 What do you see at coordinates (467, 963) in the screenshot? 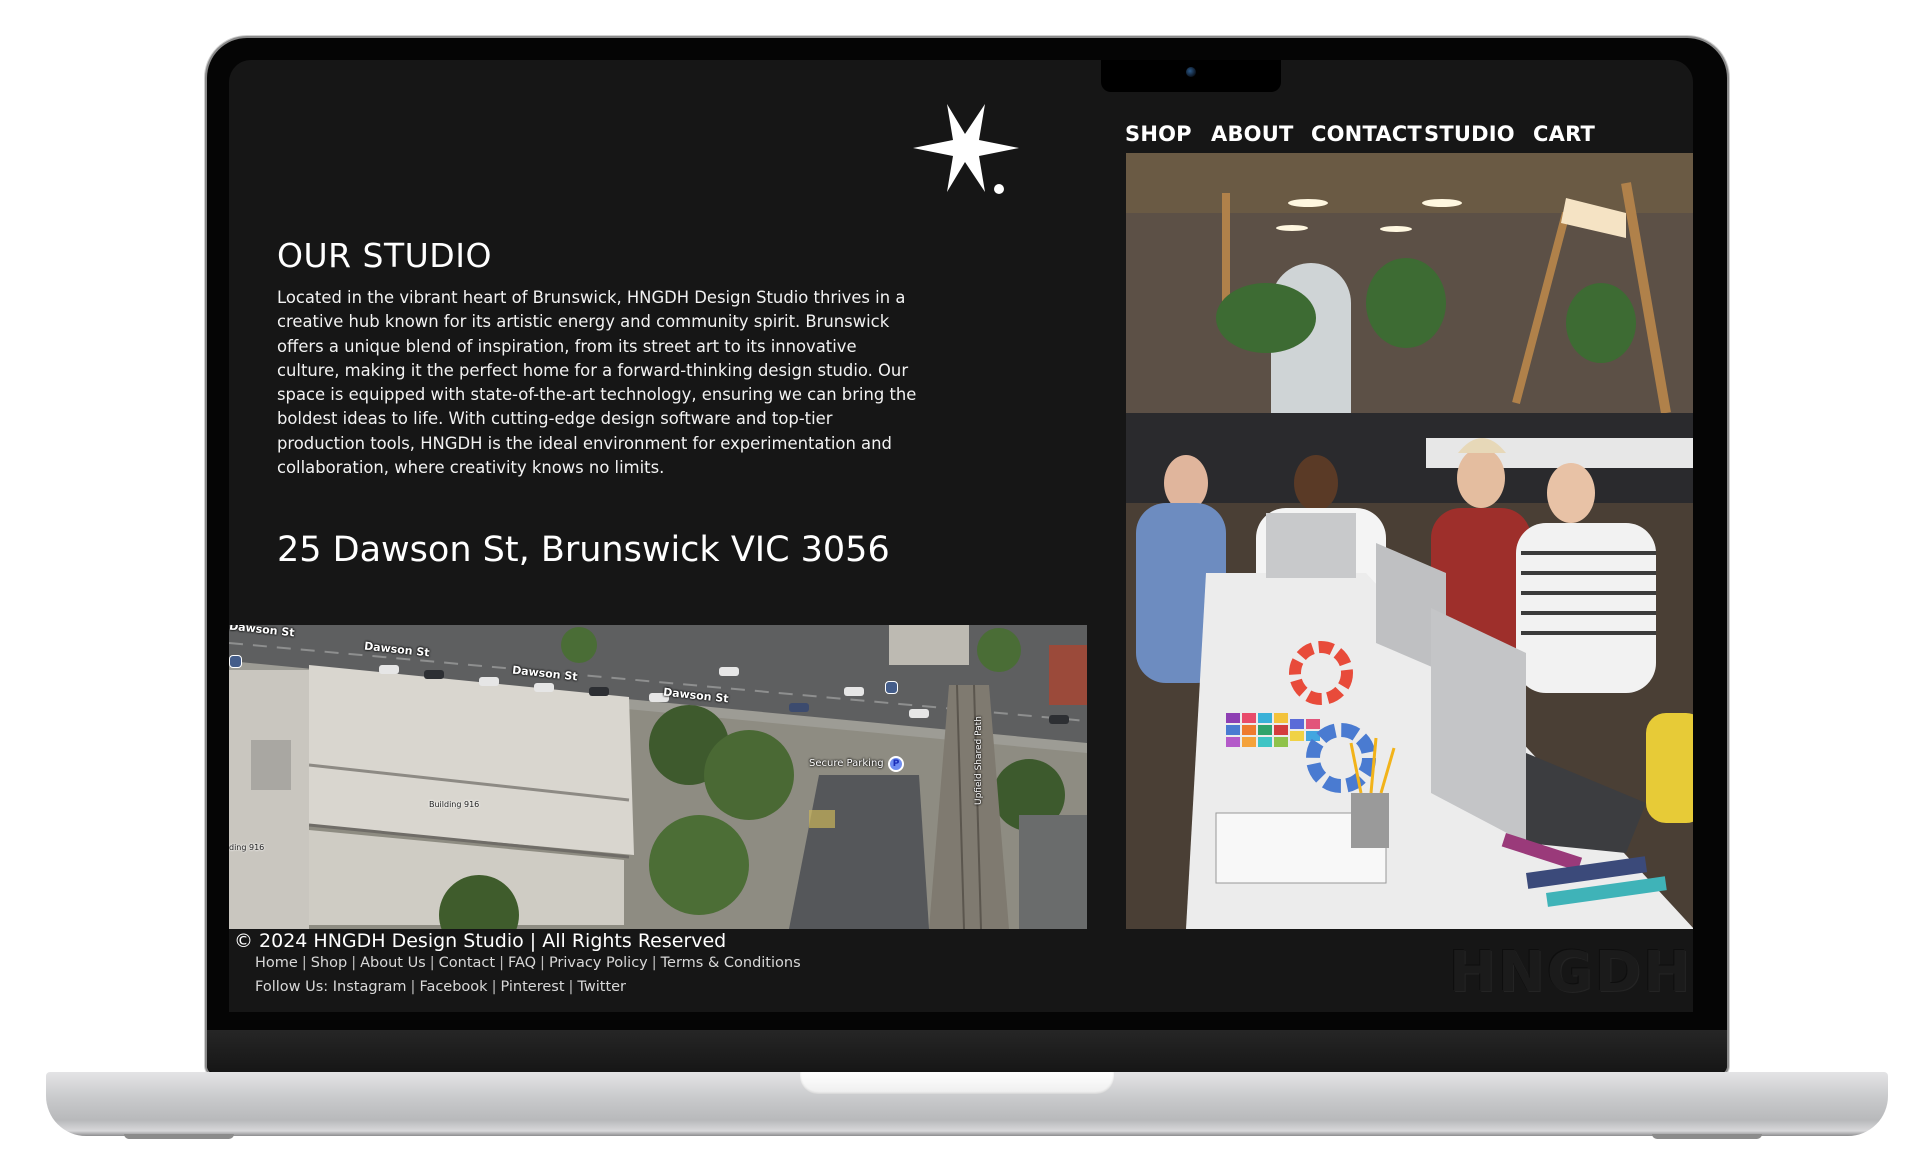
I see `footer-link-contact: Contact` at bounding box center [467, 963].